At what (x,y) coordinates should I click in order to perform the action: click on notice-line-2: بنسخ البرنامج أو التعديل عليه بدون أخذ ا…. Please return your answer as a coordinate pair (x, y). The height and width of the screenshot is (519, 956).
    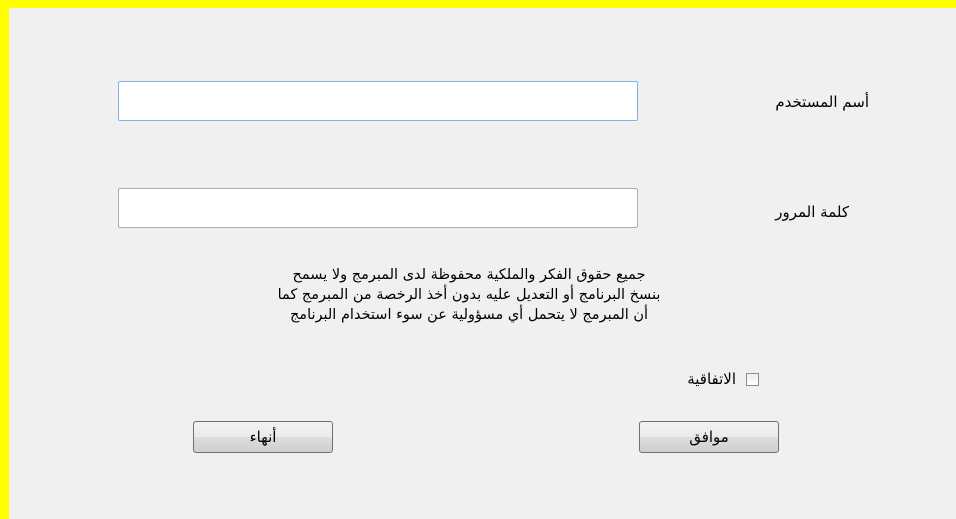
    Looking at the image, I should click on (469, 295).